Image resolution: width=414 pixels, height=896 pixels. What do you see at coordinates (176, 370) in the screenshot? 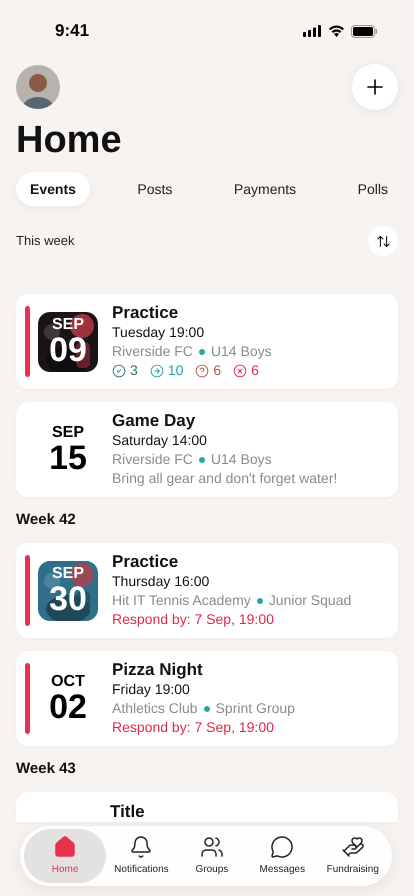
I see `response-count: 10` at bounding box center [176, 370].